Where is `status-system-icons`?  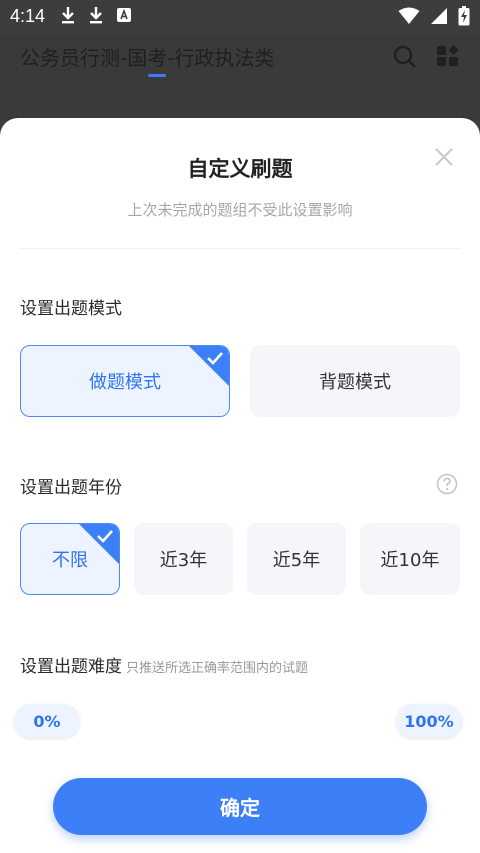 status-system-icons is located at coordinates (434, 16).